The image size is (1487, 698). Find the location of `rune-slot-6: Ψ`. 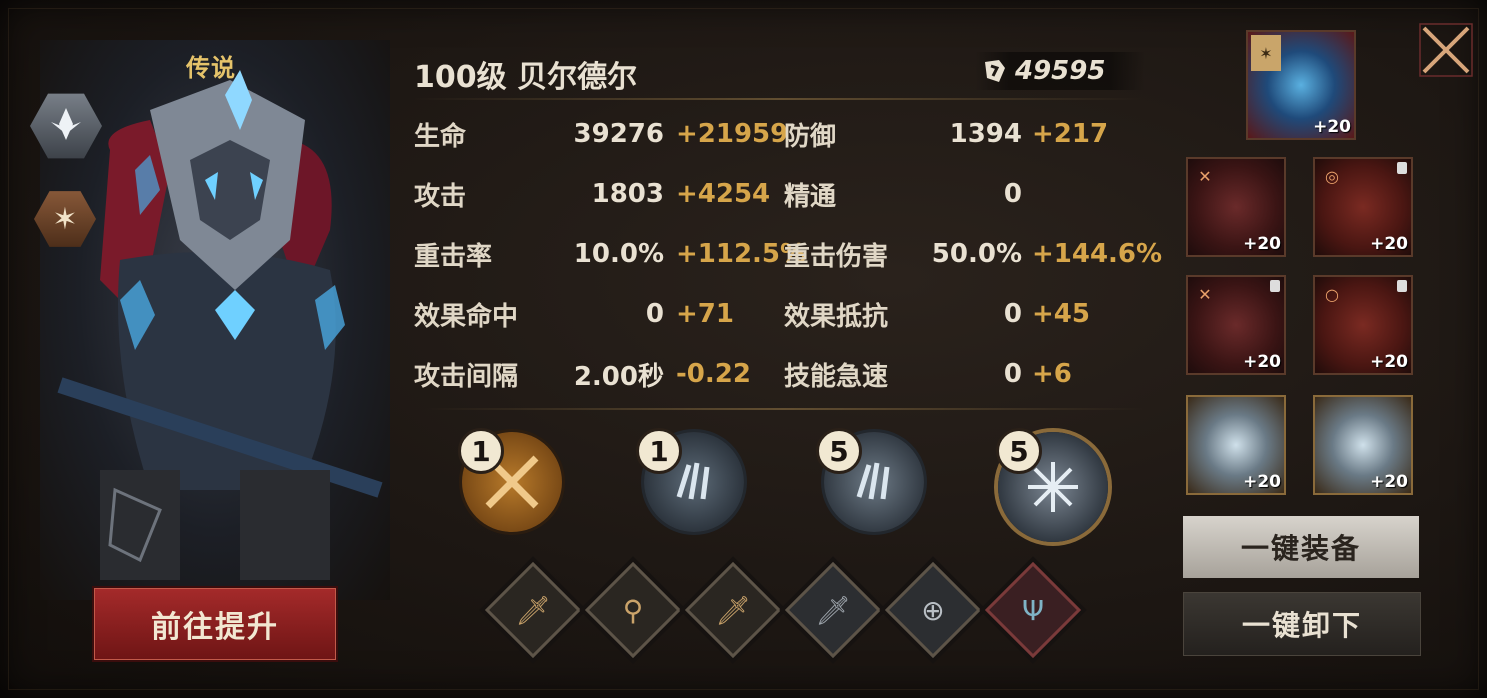

rune-slot-6: Ψ is located at coordinates (1033, 610).